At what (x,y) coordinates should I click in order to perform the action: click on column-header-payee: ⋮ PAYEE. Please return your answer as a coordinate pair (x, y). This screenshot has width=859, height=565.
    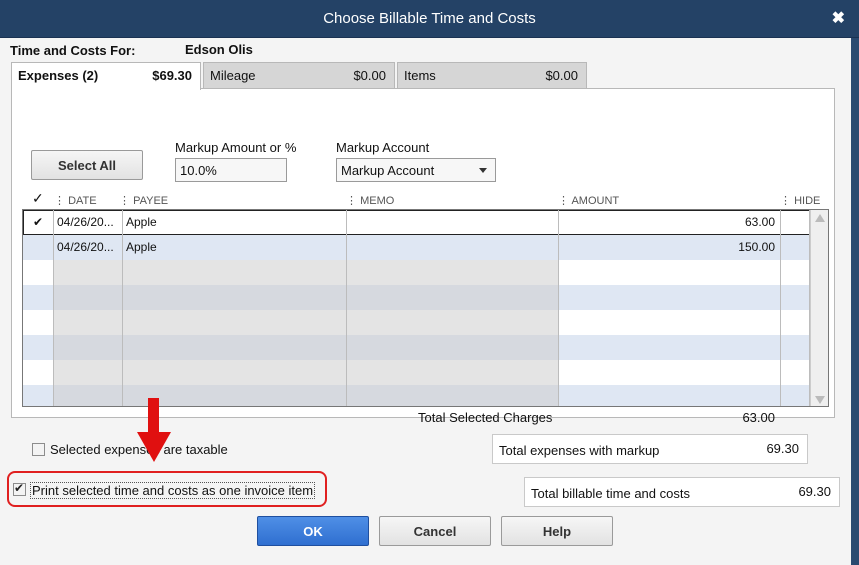
    Looking at the image, I should click on (143, 200).